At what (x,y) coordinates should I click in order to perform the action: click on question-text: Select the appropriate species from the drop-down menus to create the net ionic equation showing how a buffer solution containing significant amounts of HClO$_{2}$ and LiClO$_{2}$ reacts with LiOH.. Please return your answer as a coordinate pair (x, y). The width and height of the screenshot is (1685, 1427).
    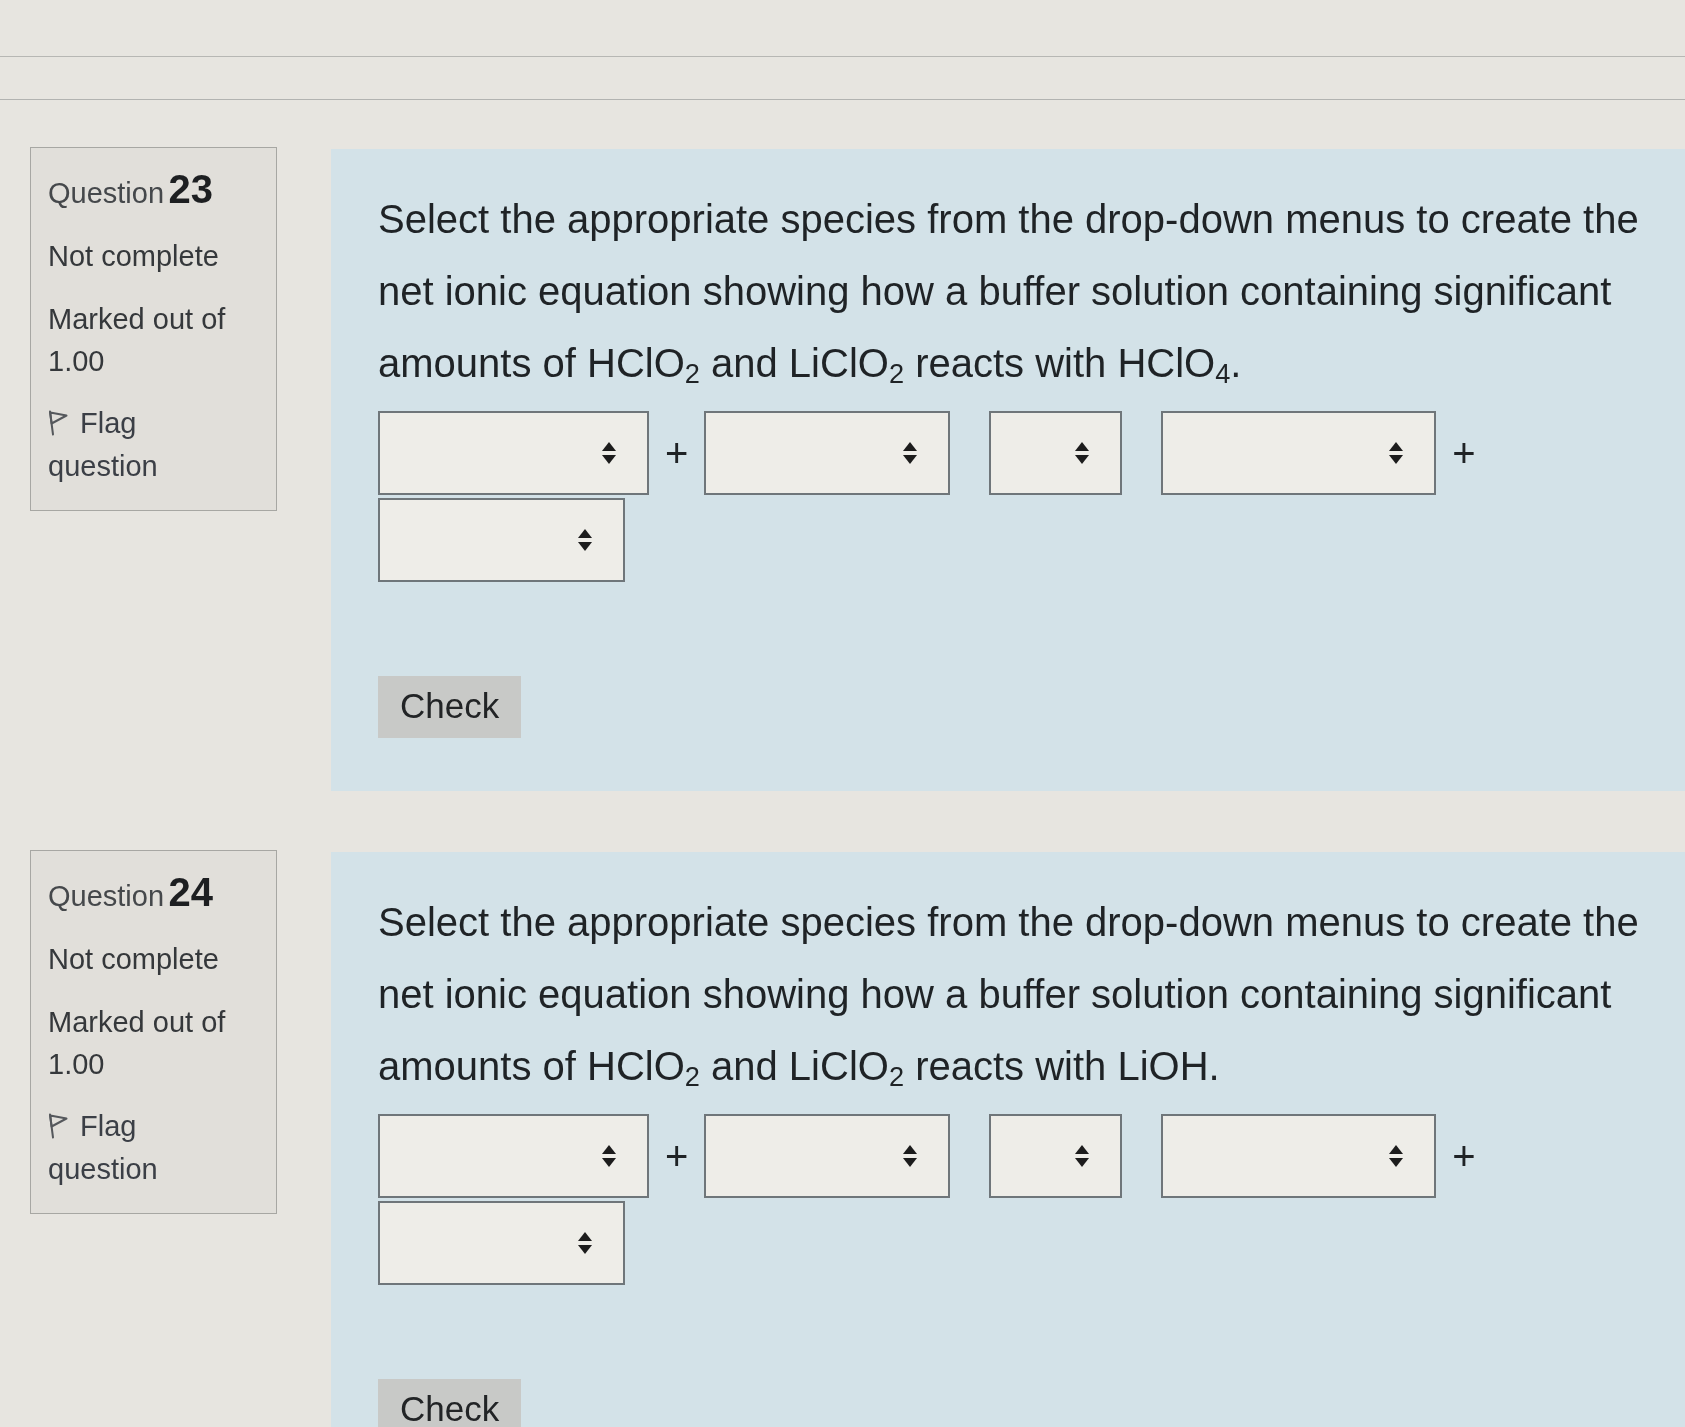
    Looking at the image, I should click on (1009, 996).